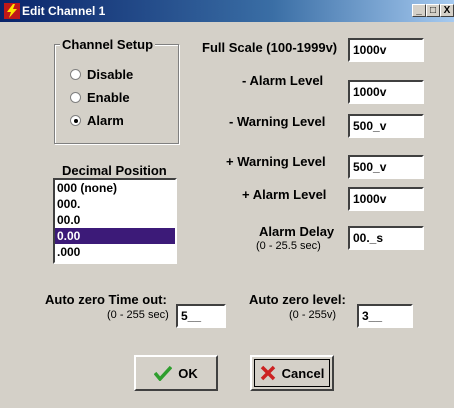  What do you see at coordinates (297, 231) in the screenshot?
I see `alarm-delay-label: Alarm Delay` at bounding box center [297, 231].